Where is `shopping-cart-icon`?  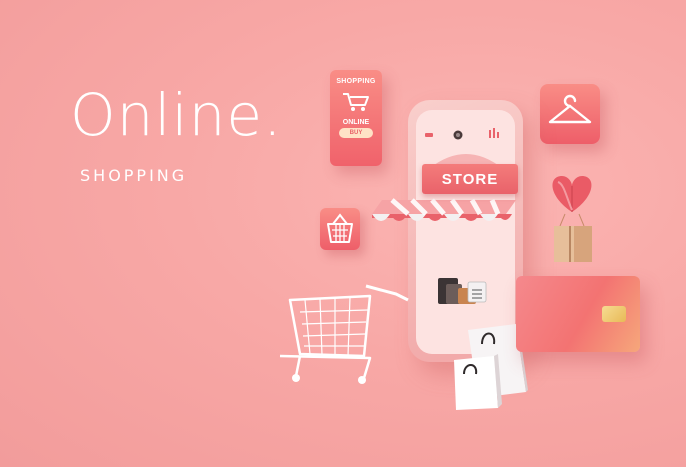
shopping-cart-icon is located at coordinates (344, 331).